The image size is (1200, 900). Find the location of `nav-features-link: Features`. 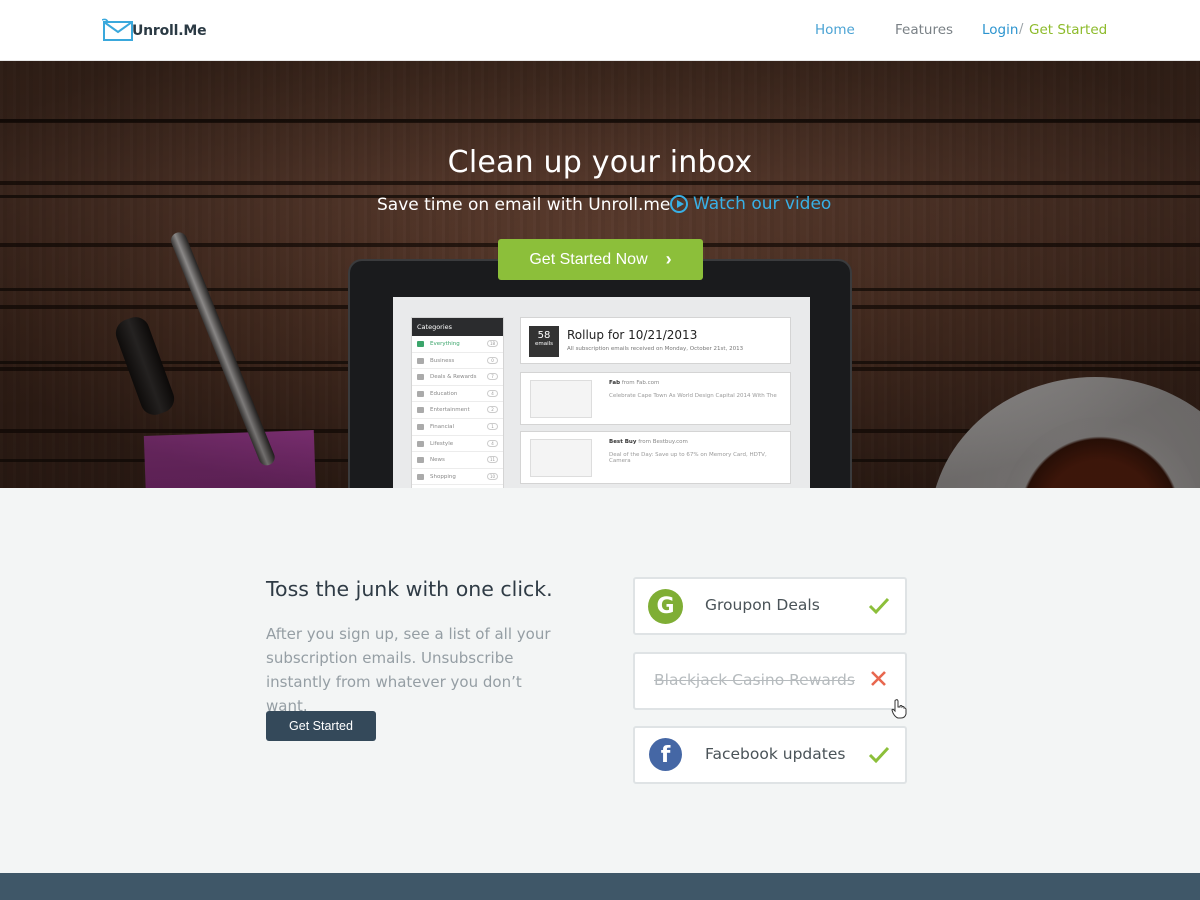

nav-features-link: Features is located at coordinates (924, 30).